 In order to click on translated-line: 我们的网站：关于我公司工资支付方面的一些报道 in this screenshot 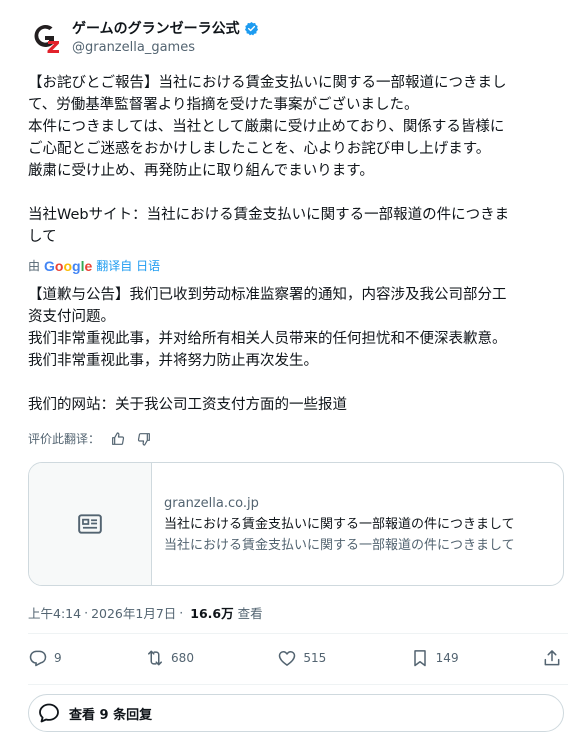, I will do `click(187, 405)`.